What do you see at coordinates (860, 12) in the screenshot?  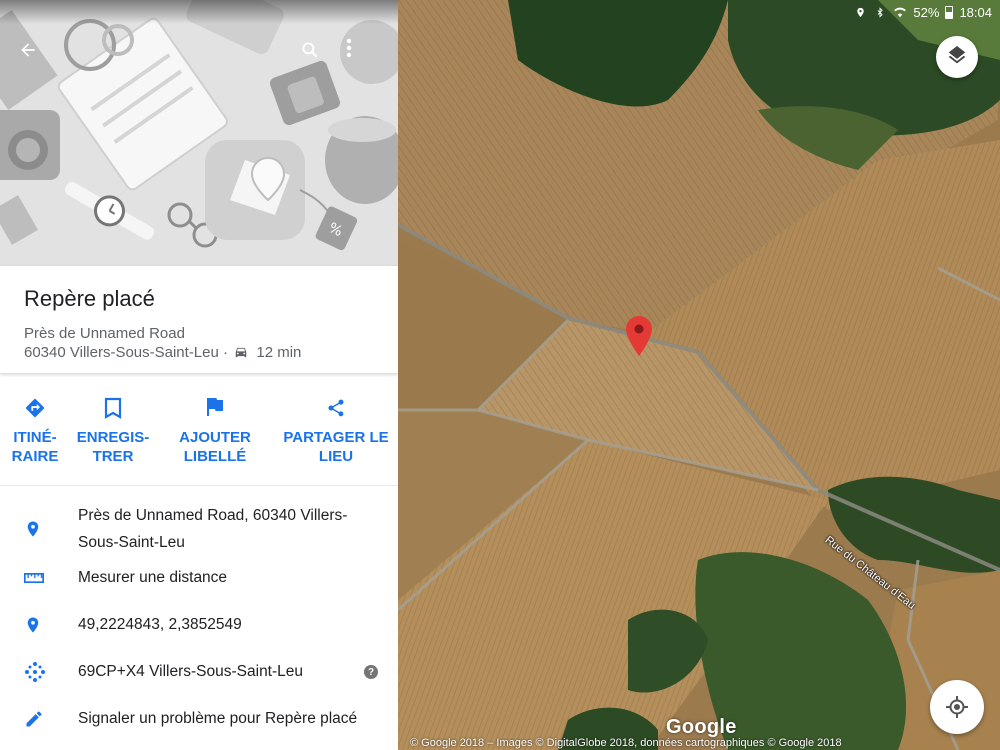 I see `location-icon` at bounding box center [860, 12].